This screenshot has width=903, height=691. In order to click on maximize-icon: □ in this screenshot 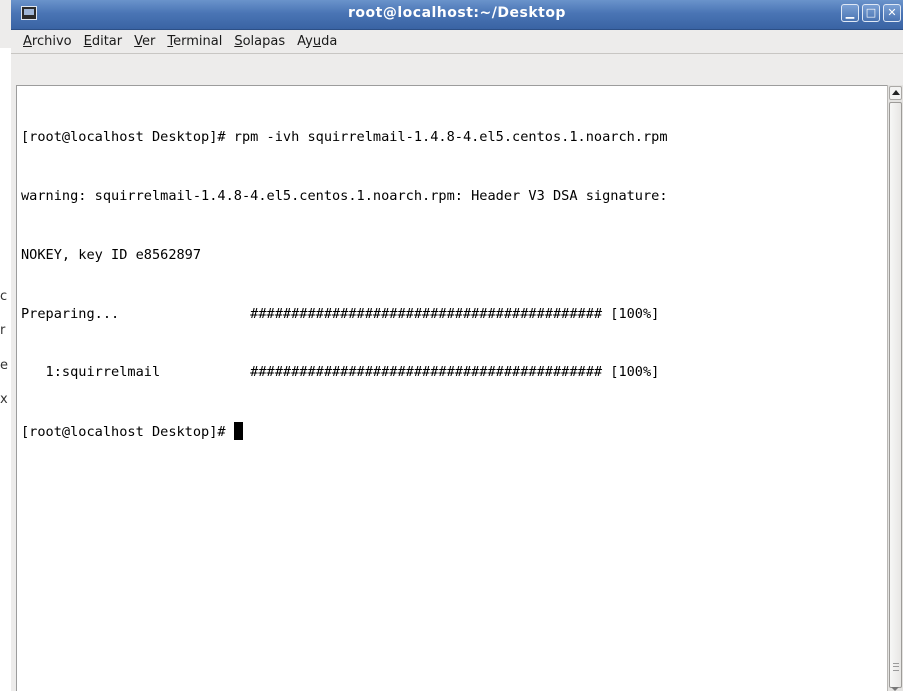, I will do `click(871, 12)`.